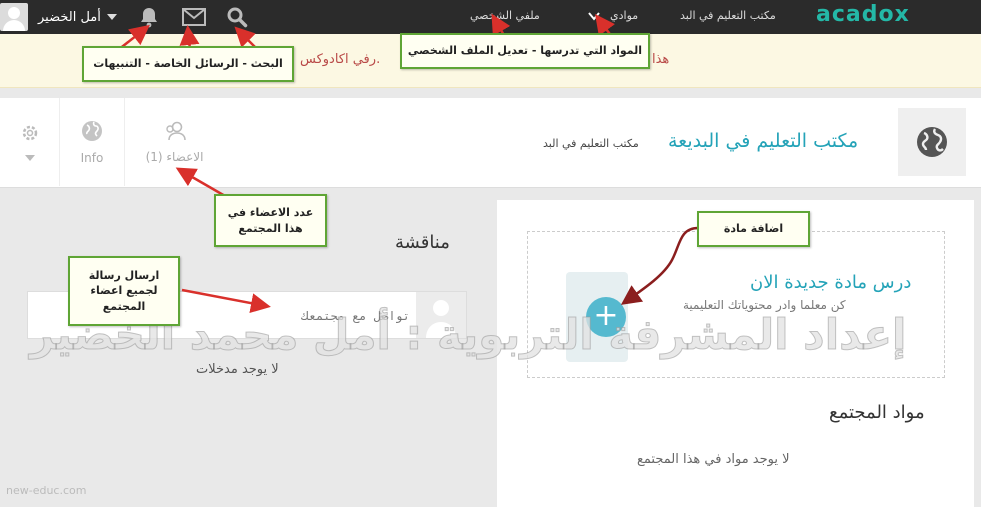 This screenshot has height=507, width=981. What do you see at coordinates (270, 220) in the screenshot?
I see `callout-members-count: عدد الاعضاء في هذا المجتمع` at bounding box center [270, 220].